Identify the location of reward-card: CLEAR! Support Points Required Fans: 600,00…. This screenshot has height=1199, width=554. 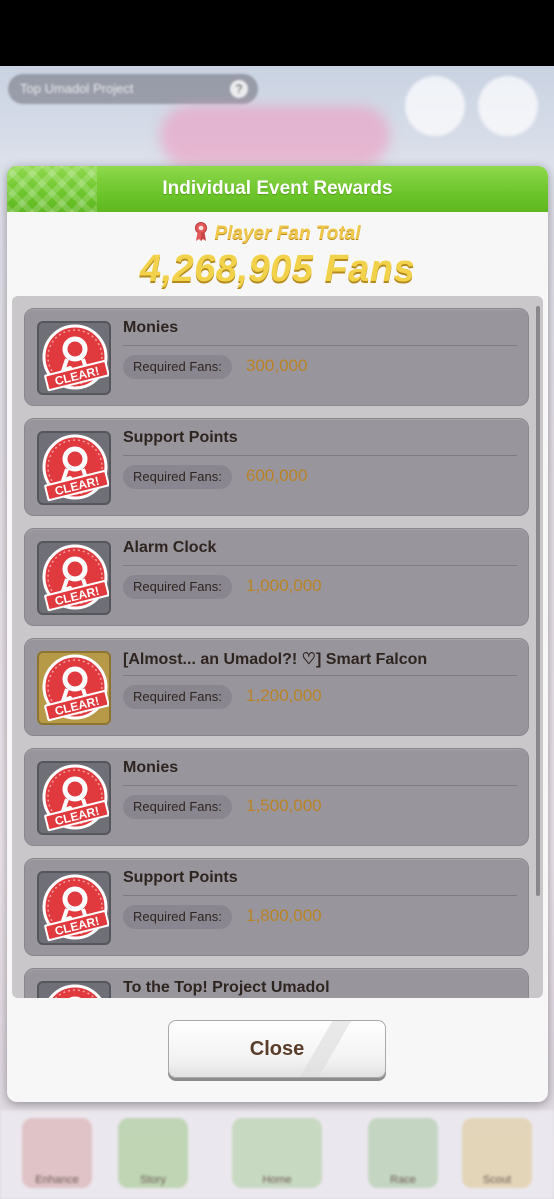
(276, 467).